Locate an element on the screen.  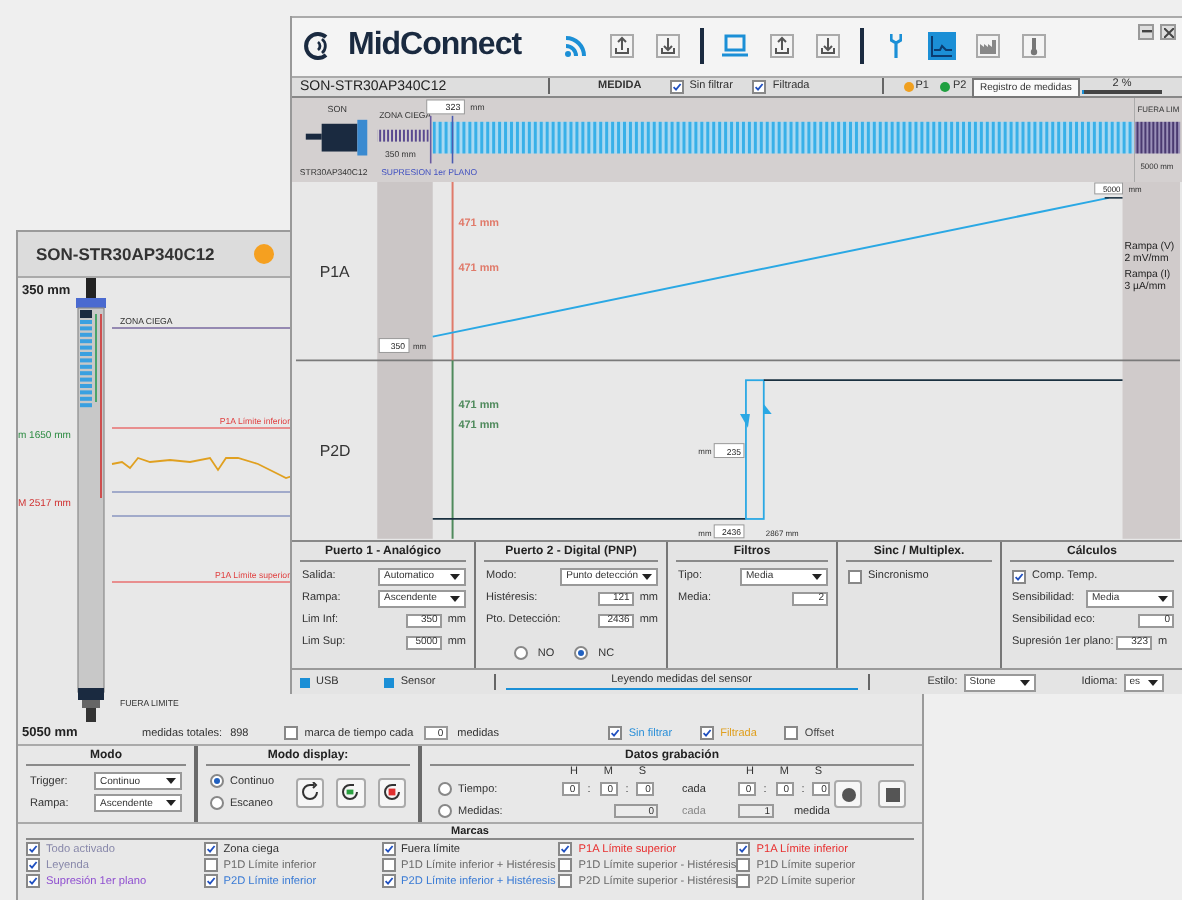
refresh-icon is located at coordinates (309, 792).